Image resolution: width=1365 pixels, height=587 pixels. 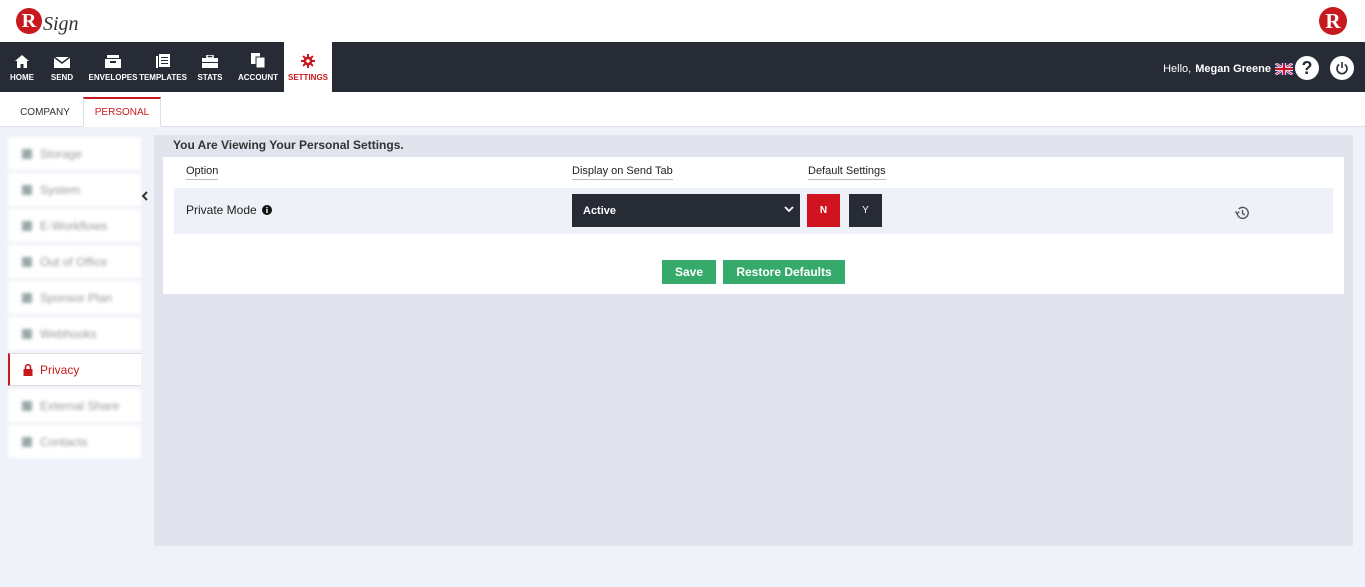 I want to click on sidebar-item-webhooks: Webhooks, so click(x=74, y=333).